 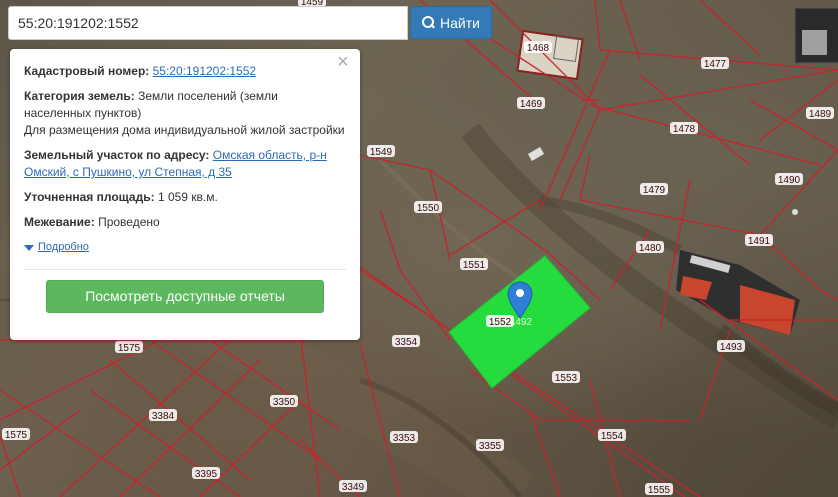 I want to click on search-input: 55:20:191202:1552, so click(x=208, y=23).